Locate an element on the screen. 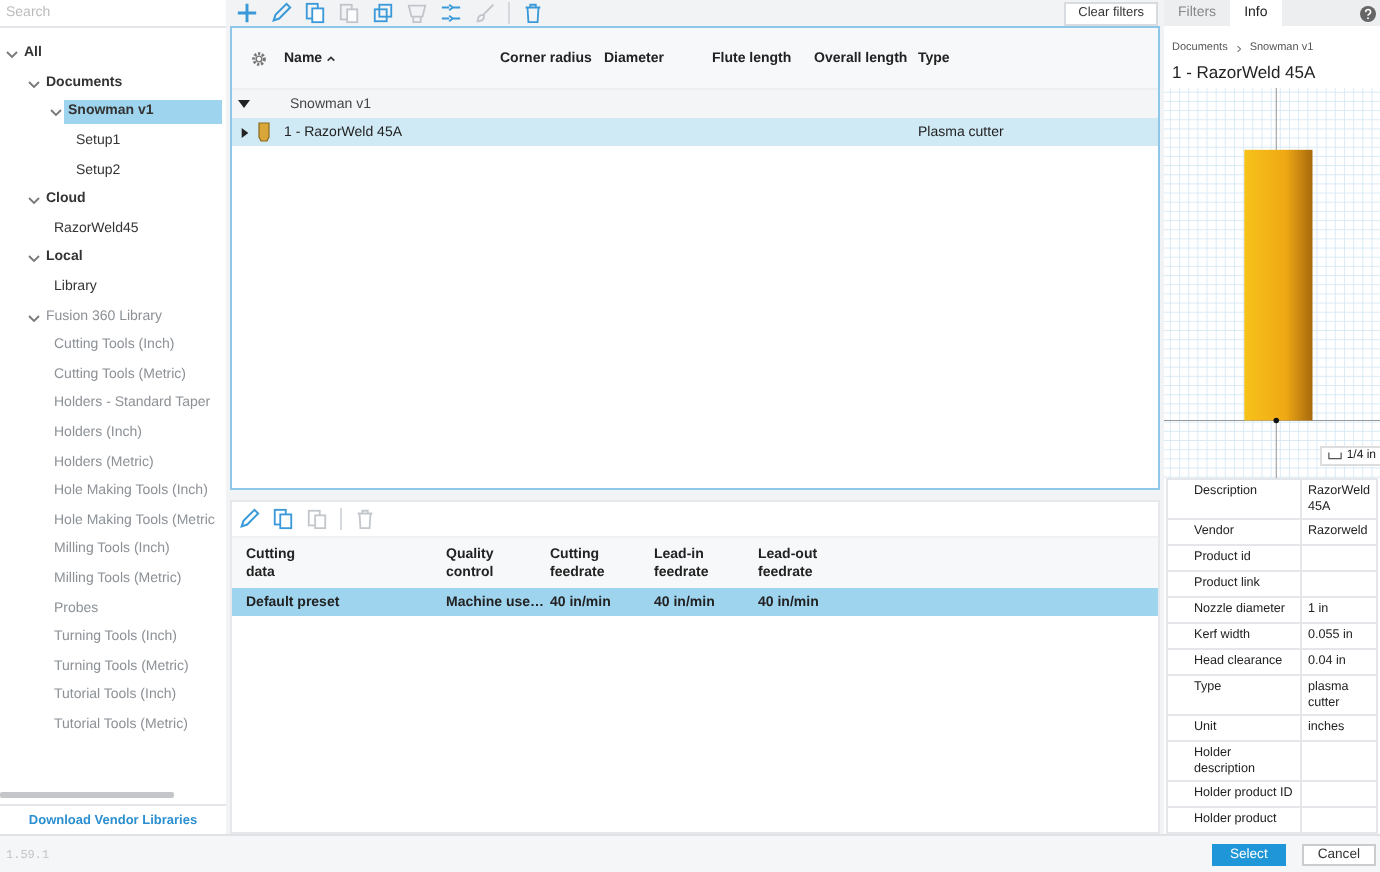 This screenshot has height=872, width=1380. triangle-right-icon is located at coordinates (245, 132).